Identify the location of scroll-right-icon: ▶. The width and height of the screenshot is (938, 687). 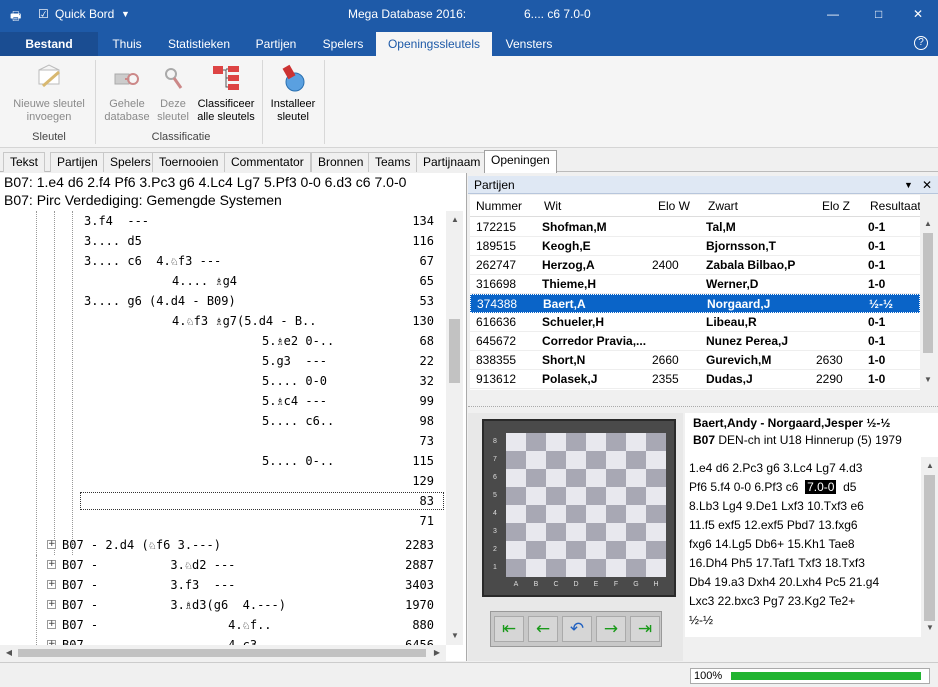
(437, 653).